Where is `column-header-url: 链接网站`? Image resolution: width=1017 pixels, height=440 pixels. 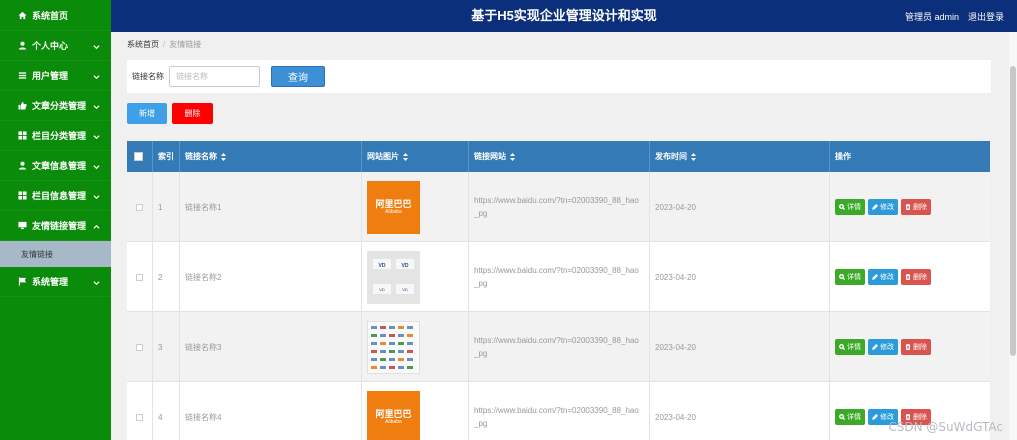 column-header-url: 链接网站 is located at coordinates (559, 156).